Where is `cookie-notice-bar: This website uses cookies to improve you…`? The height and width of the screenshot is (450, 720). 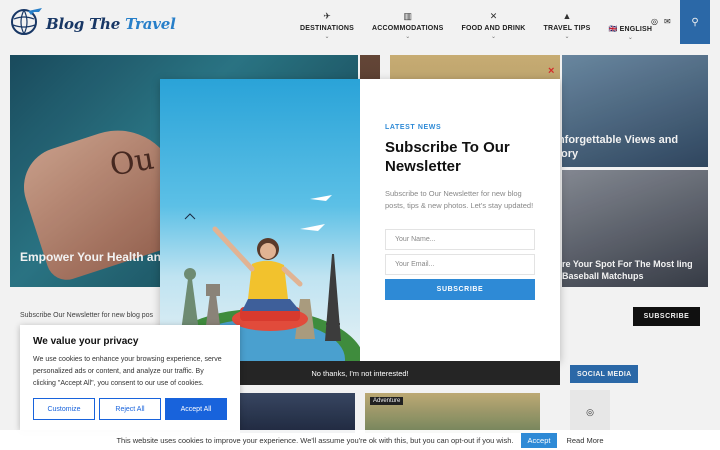
cookie-notice-bar: This website uses cookies to improve you… is located at coordinates (360, 440).